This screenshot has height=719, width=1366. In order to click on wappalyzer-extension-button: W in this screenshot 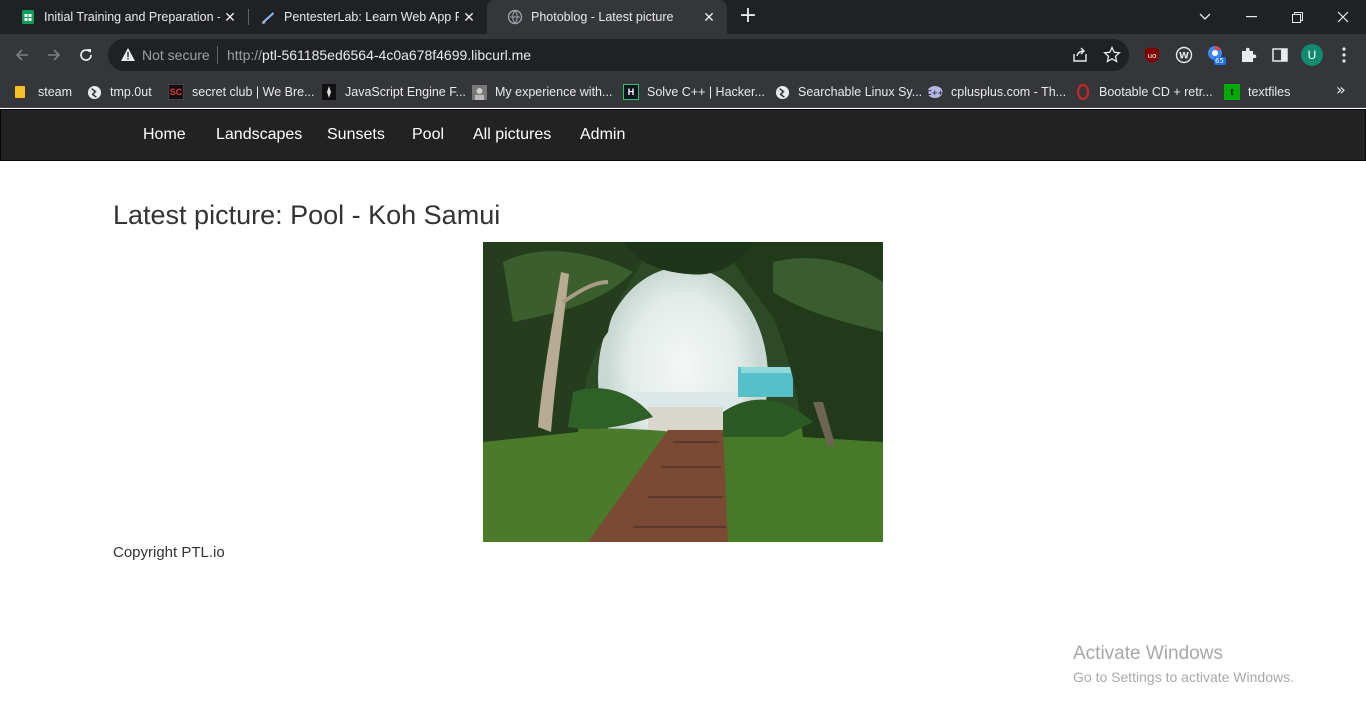, I will do `click(1184, 55)`.